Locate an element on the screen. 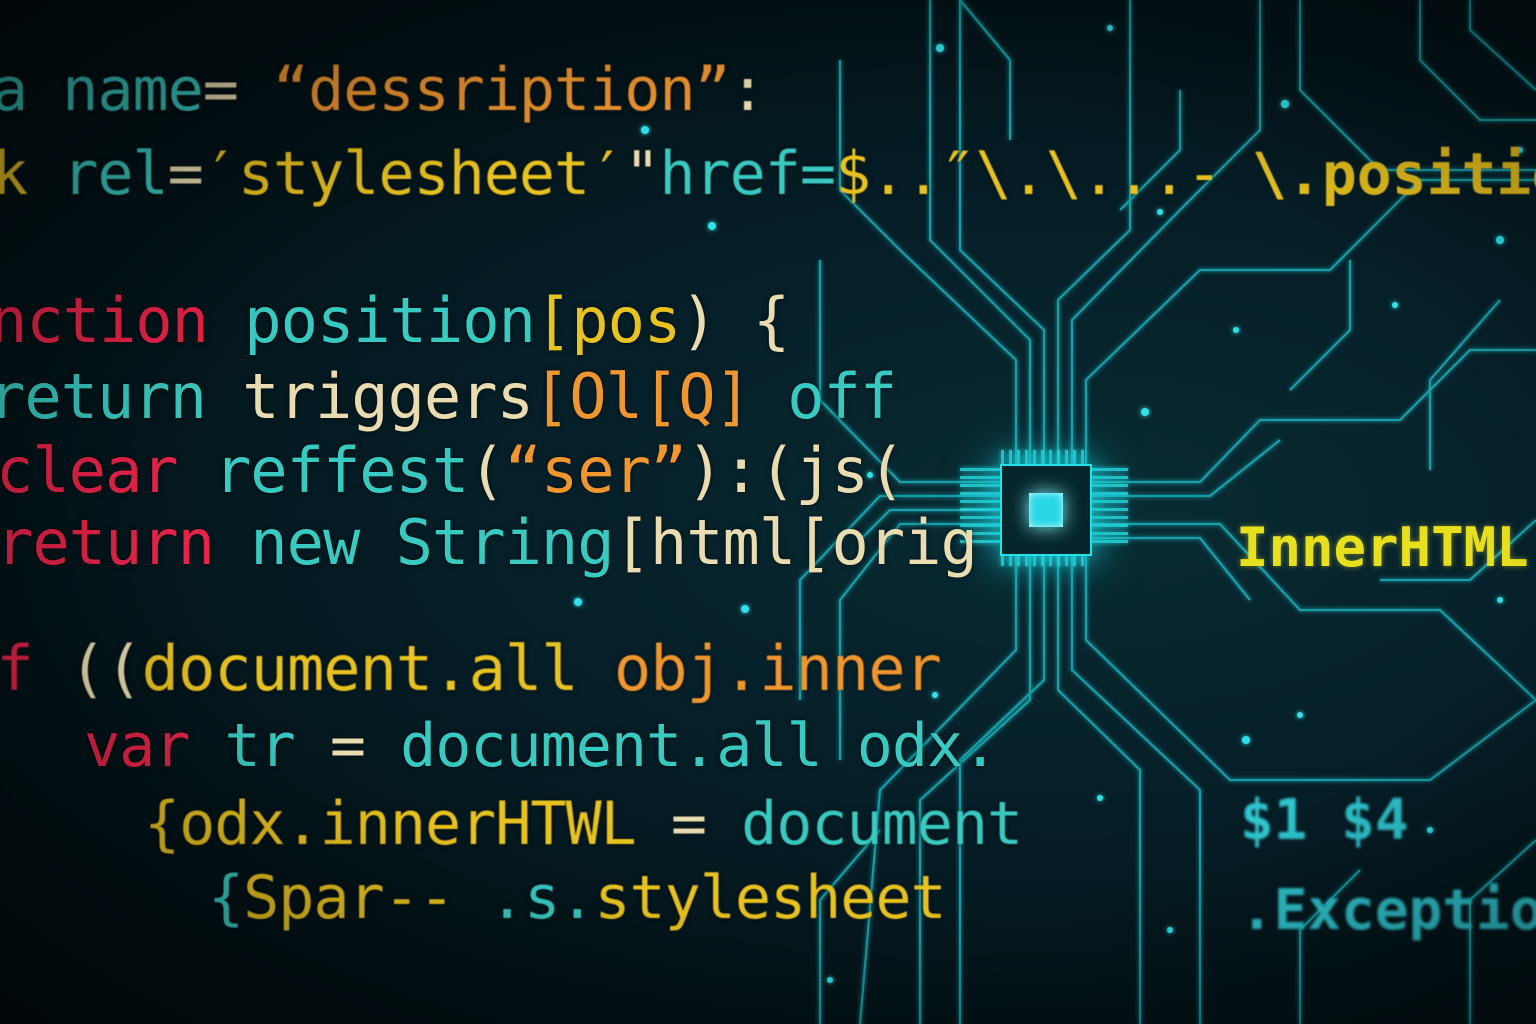 This screenshot has height=1024, width=1536. code-token: triggers is located at coordinates (388, 396).